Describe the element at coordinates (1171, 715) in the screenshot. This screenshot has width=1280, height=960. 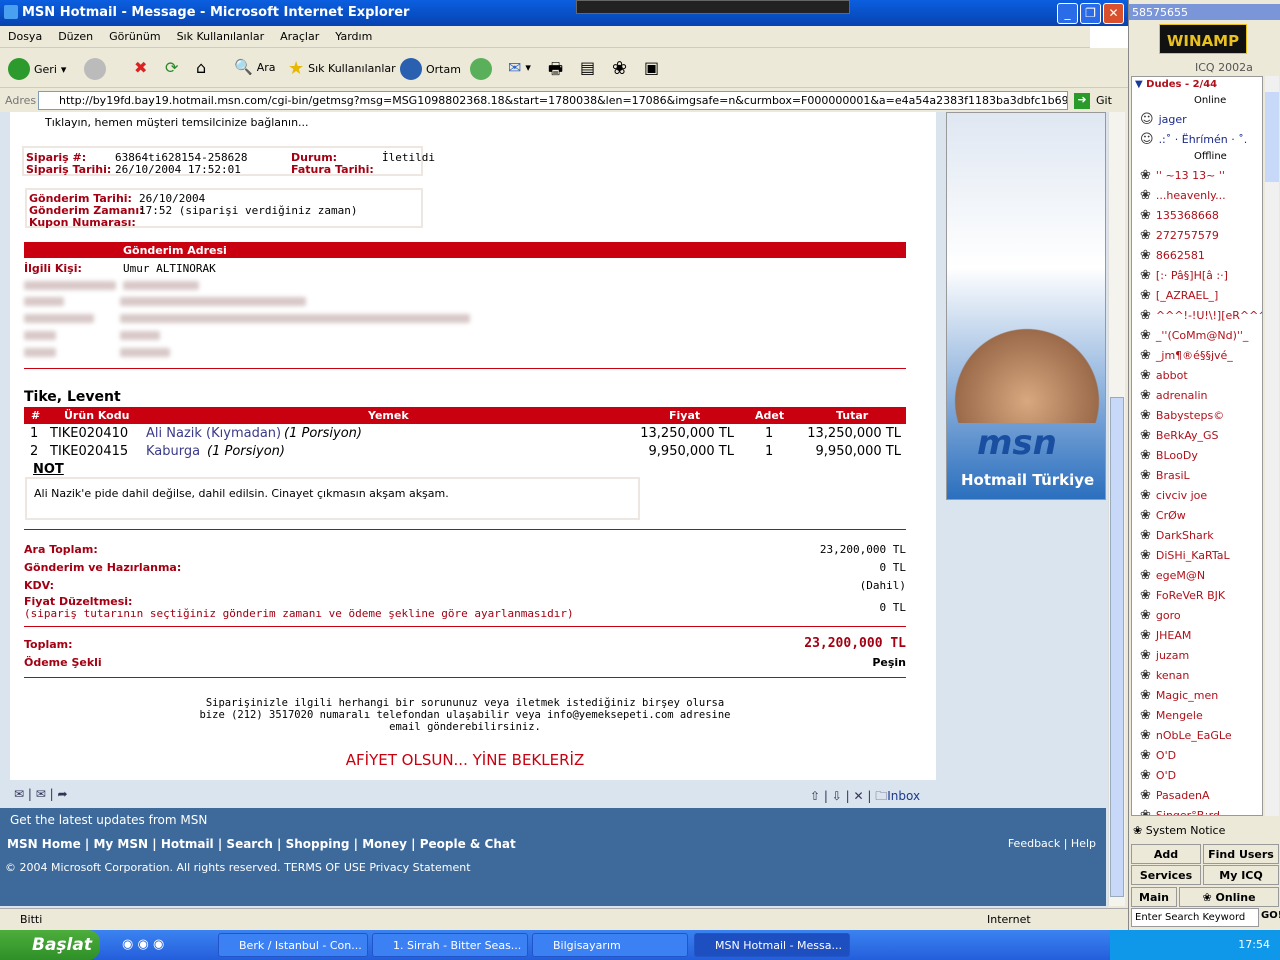
I see `contact-offline: ❀ Mengele` at that location.